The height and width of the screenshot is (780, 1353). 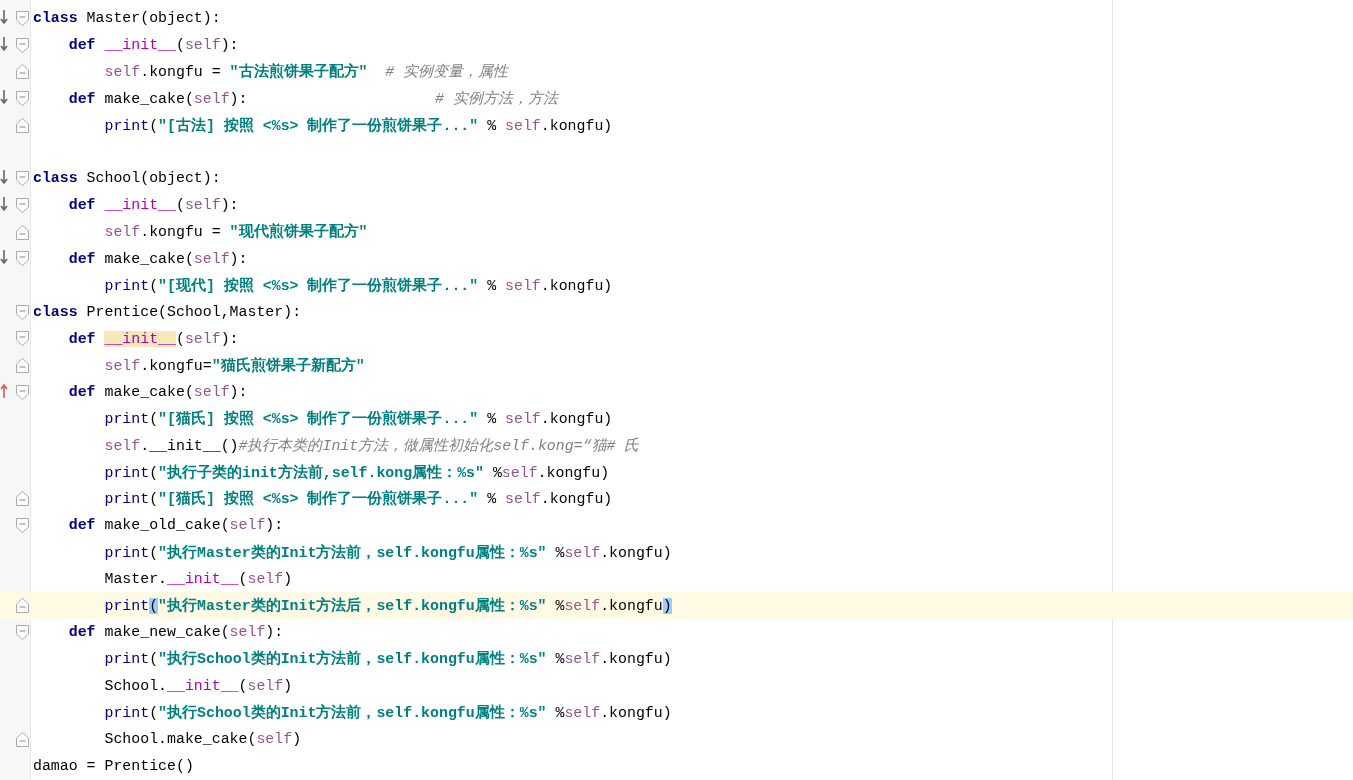 I want to click on up-arrow-icon, so click(x=4, y=390).